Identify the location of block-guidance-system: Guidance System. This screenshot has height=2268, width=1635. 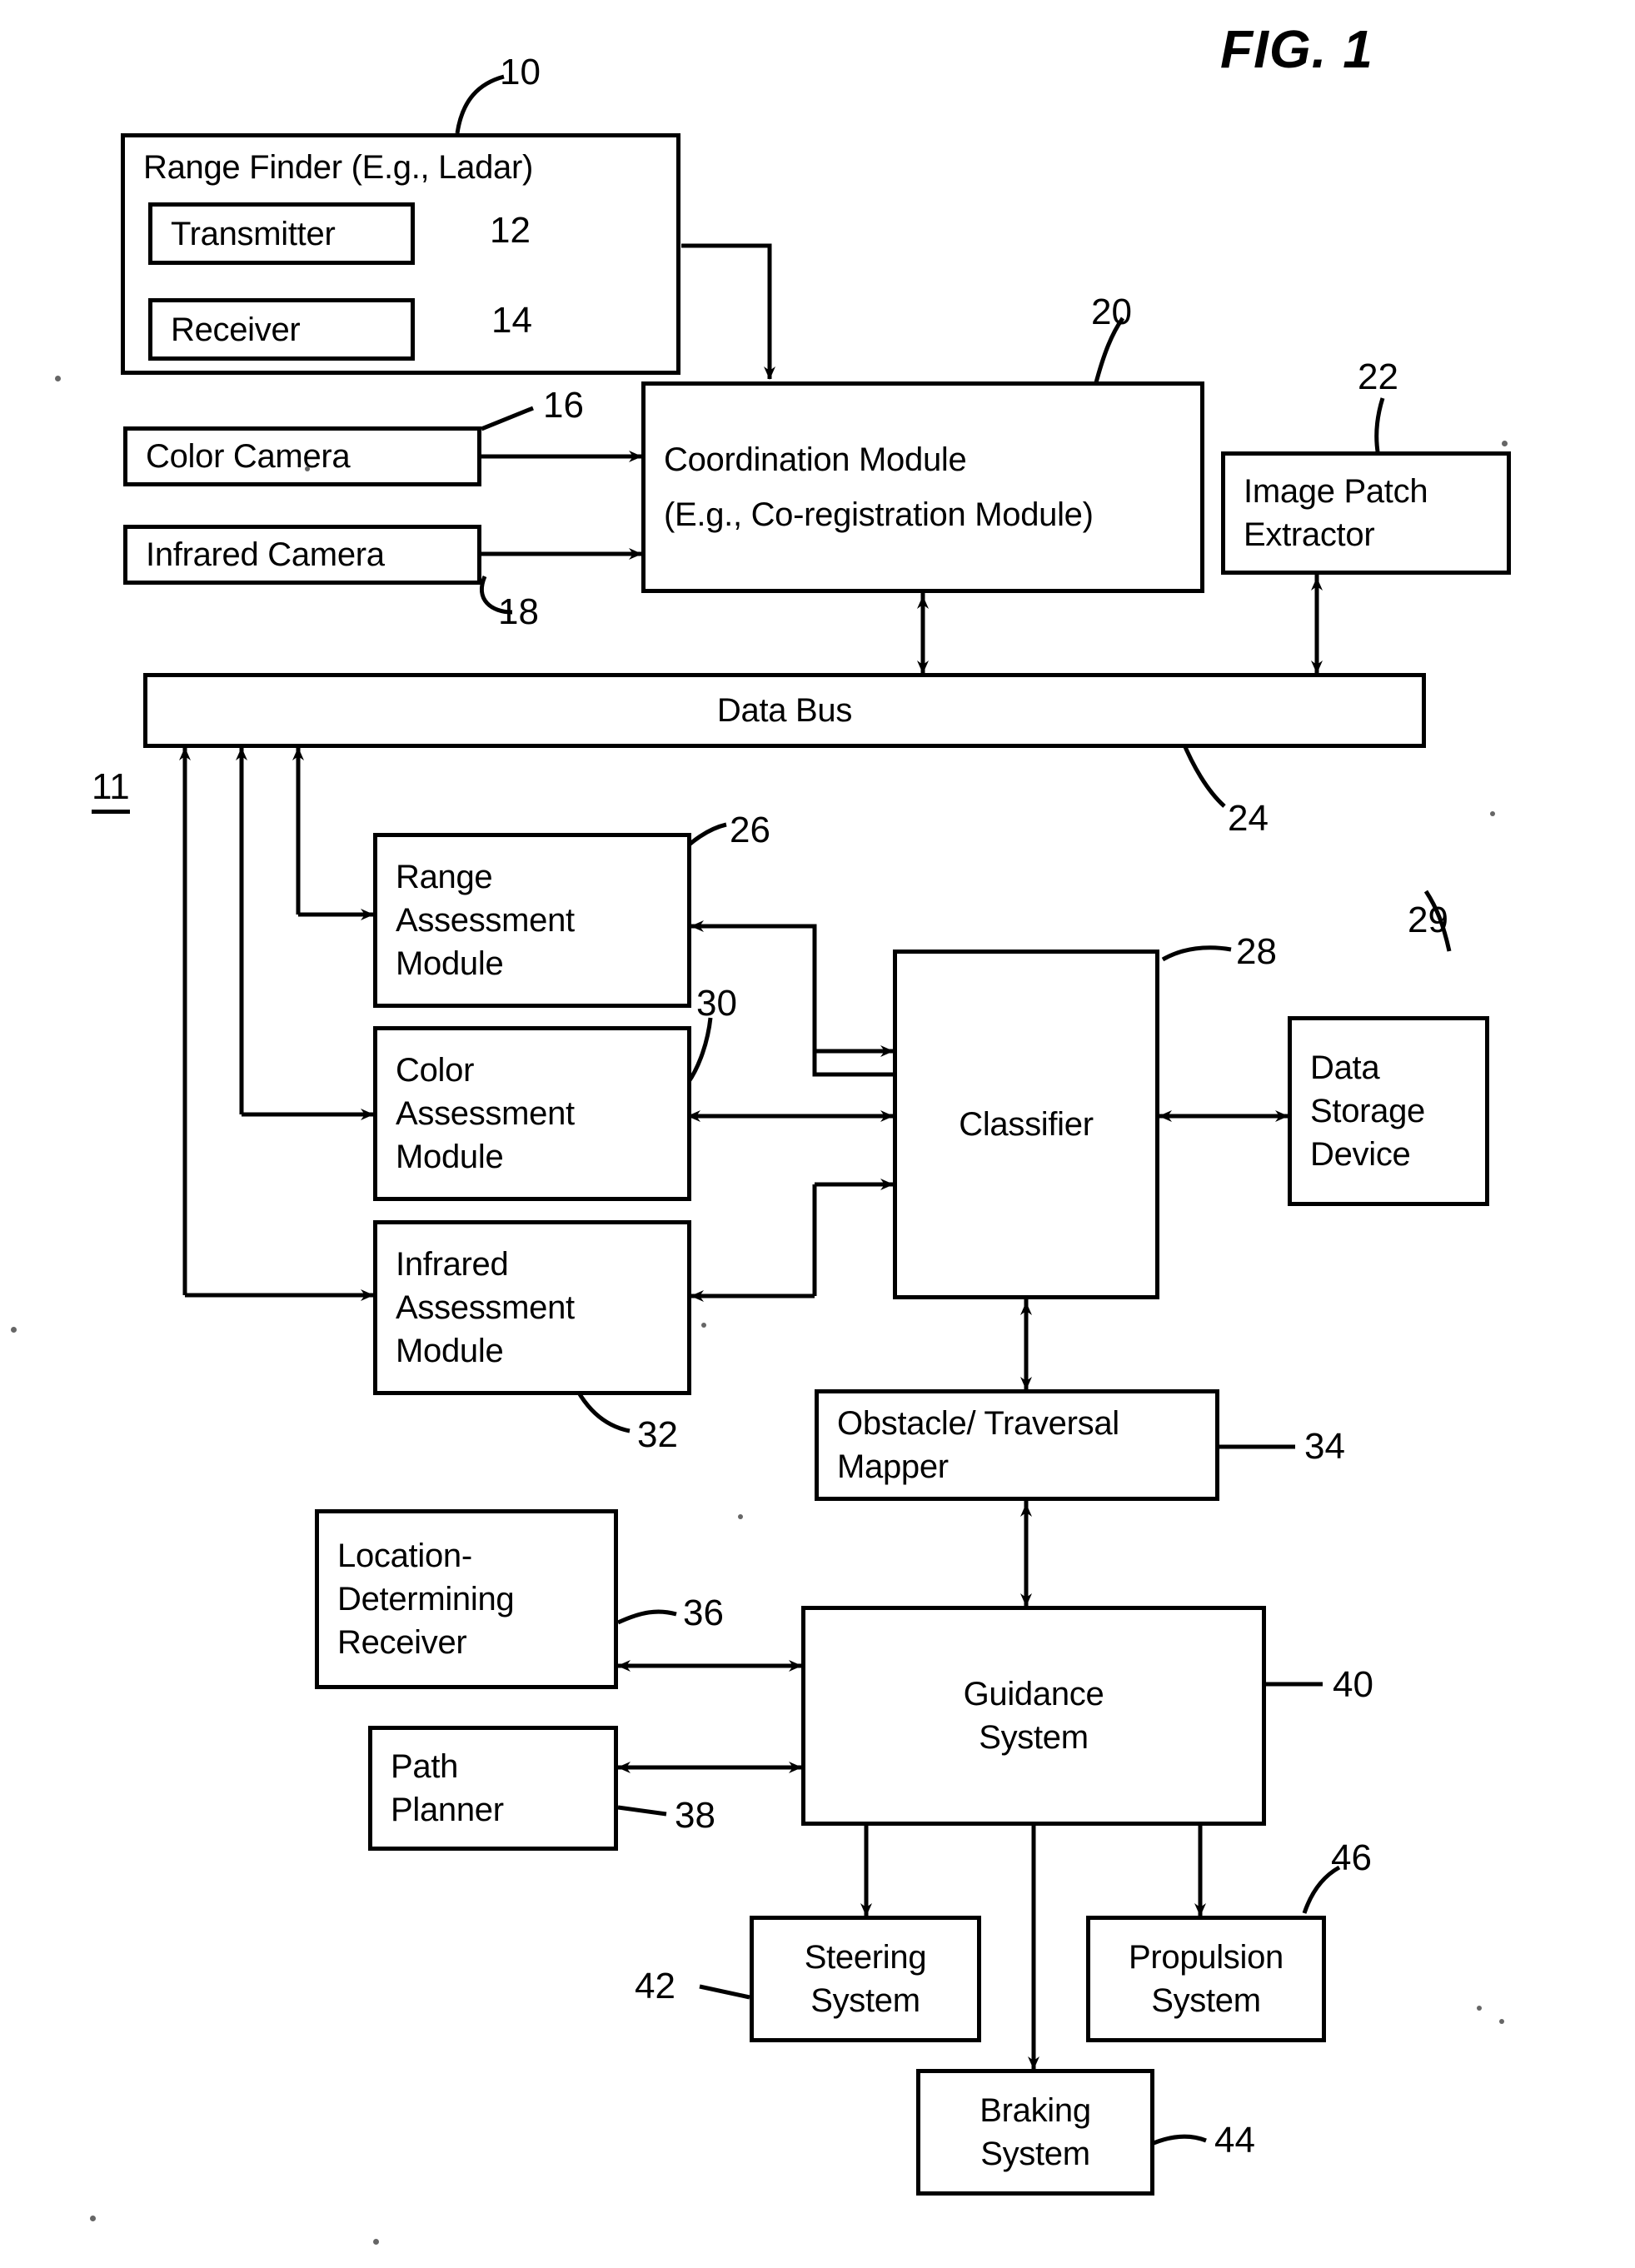
(1033, 1716).